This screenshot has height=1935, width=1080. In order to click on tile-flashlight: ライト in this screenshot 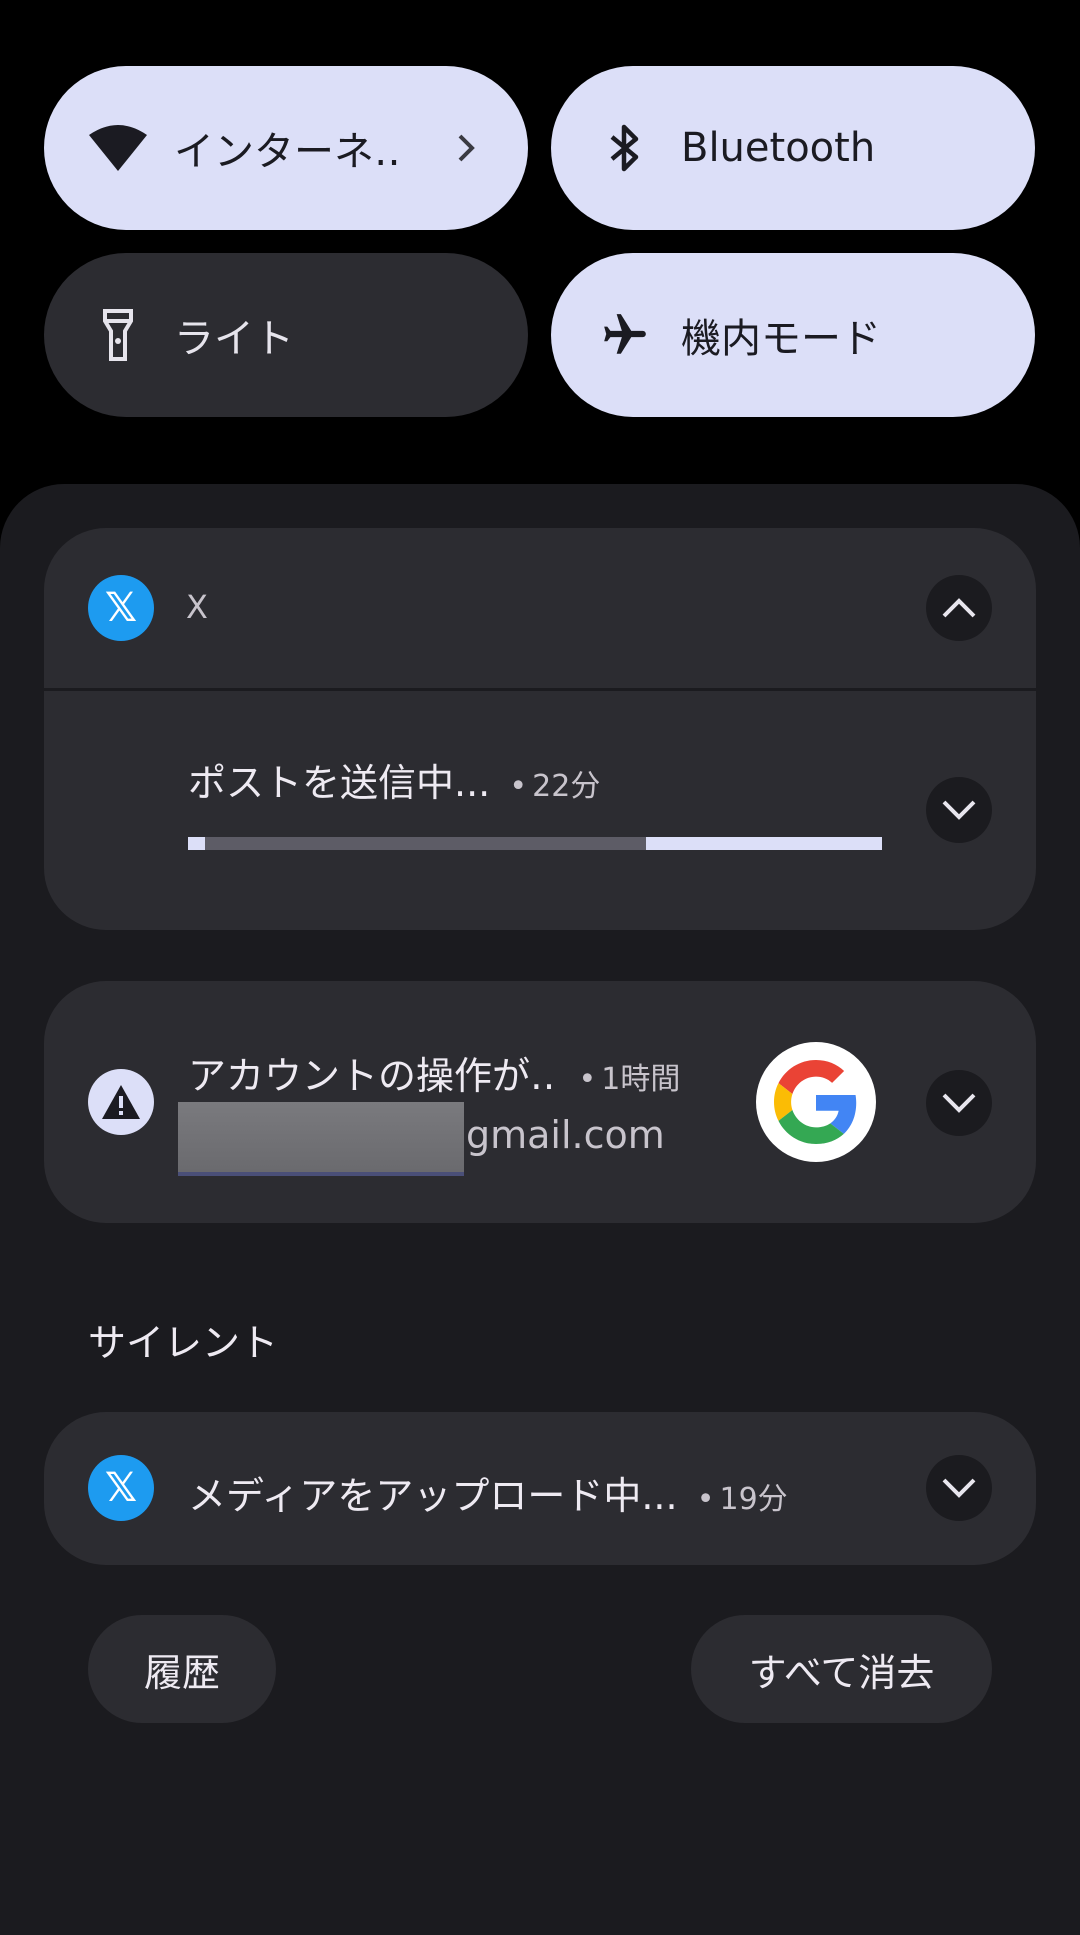, I will do `click(286, 335)`.